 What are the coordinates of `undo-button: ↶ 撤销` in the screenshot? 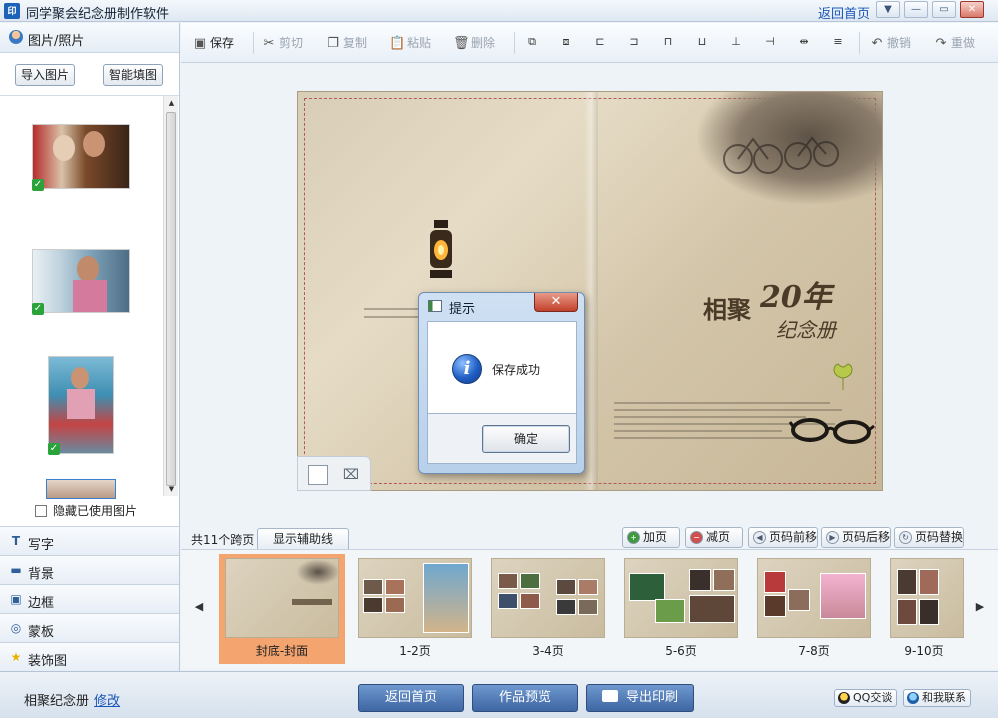 It's located at (890, 43).